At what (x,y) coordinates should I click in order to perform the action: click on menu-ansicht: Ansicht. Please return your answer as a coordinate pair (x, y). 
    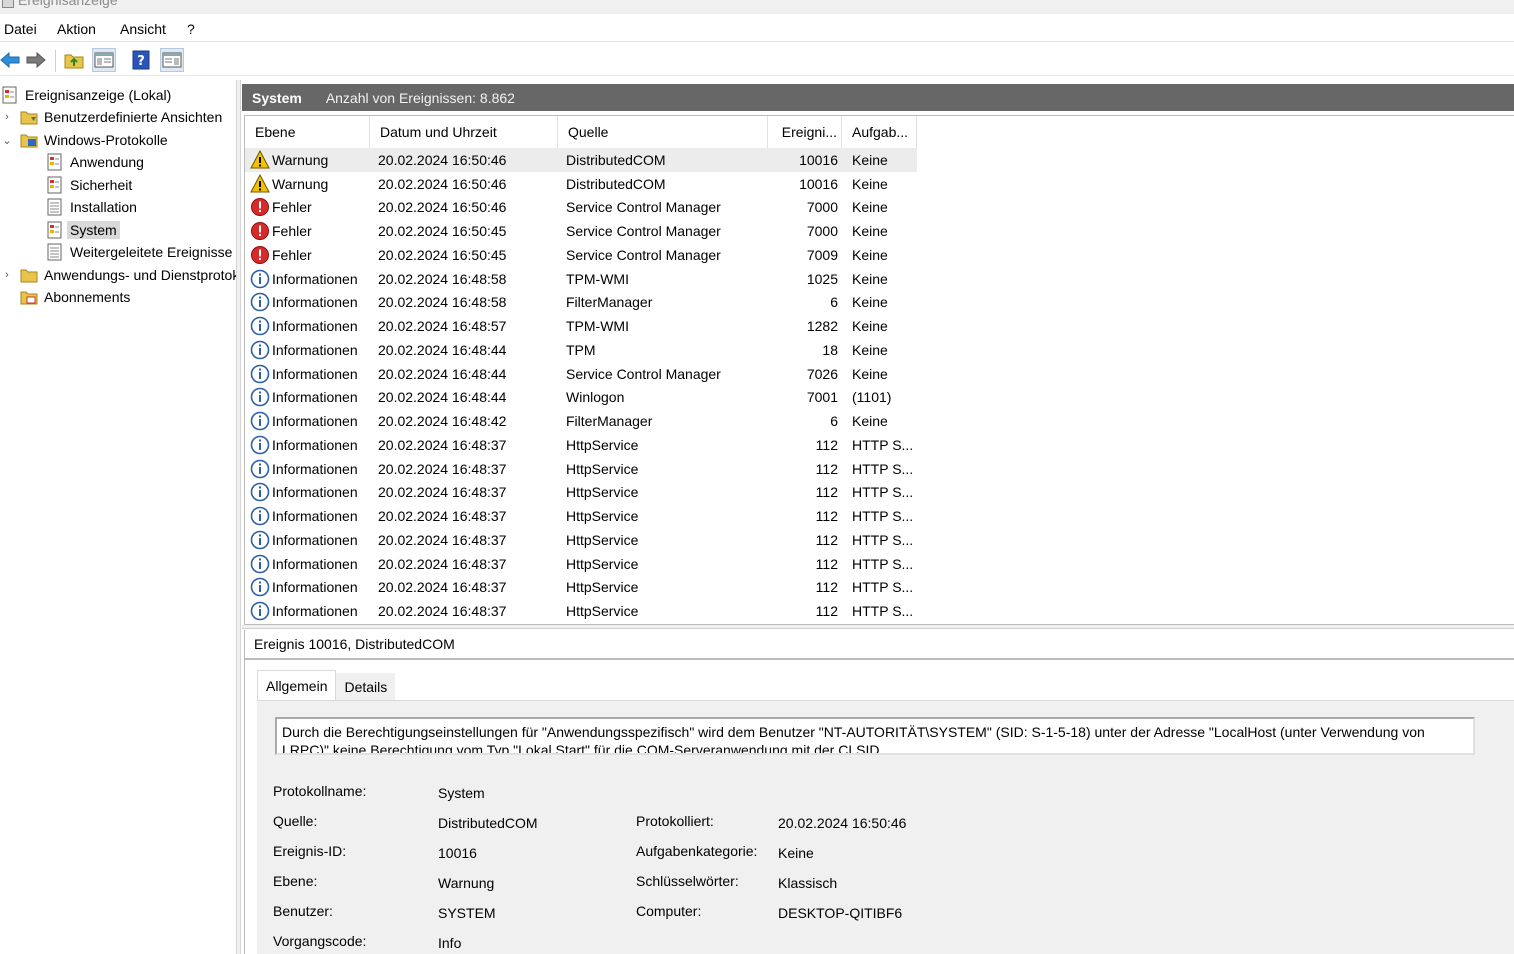
    Looking at the image, I should click on (143, 29).